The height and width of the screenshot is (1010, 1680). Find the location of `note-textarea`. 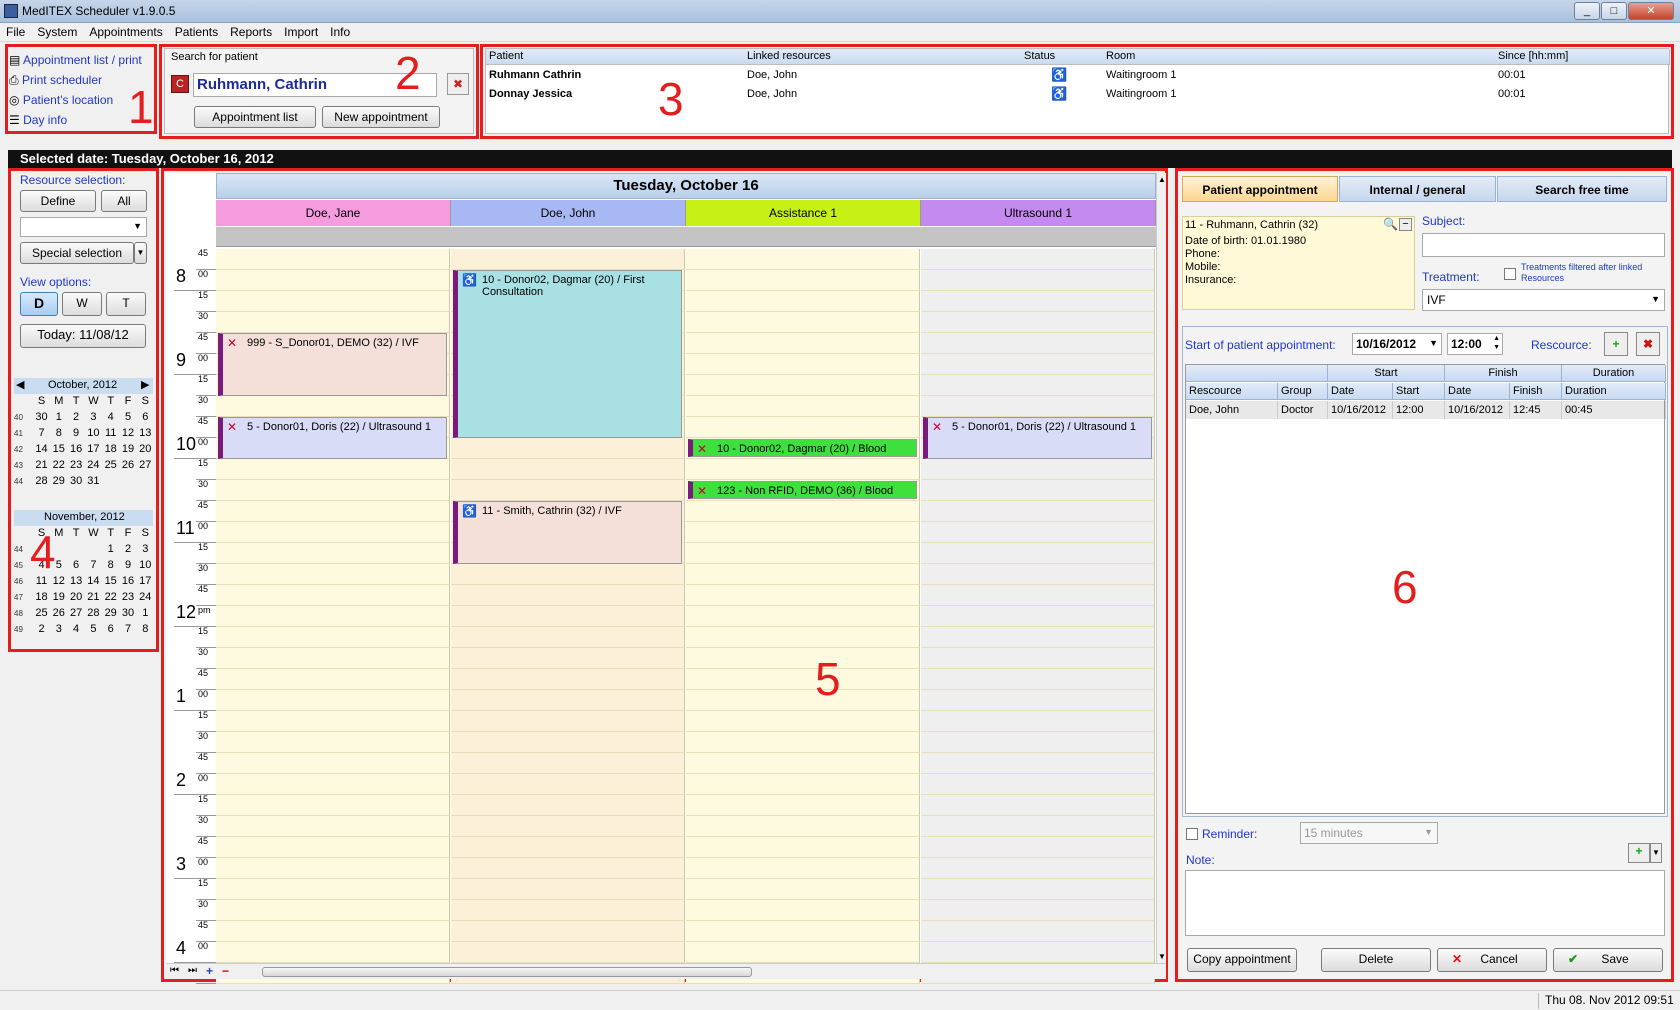

note-textarea is located at coordinates (1425, 903).